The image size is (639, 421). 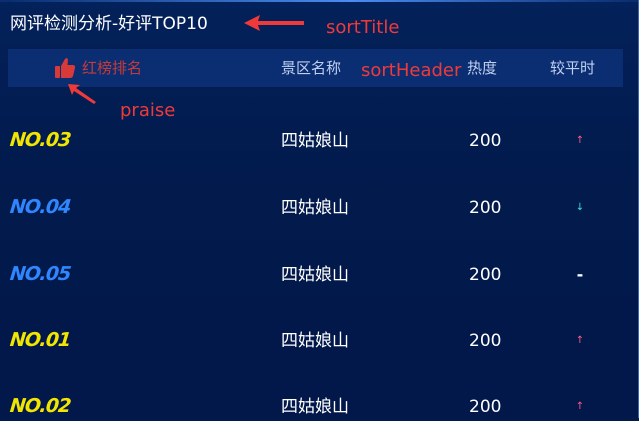 What do you see at coordinates (109, 24) in the screenshot?
I see `panel-title: 网评检测分析-好评TOP10` at bounding box center [109, 24].